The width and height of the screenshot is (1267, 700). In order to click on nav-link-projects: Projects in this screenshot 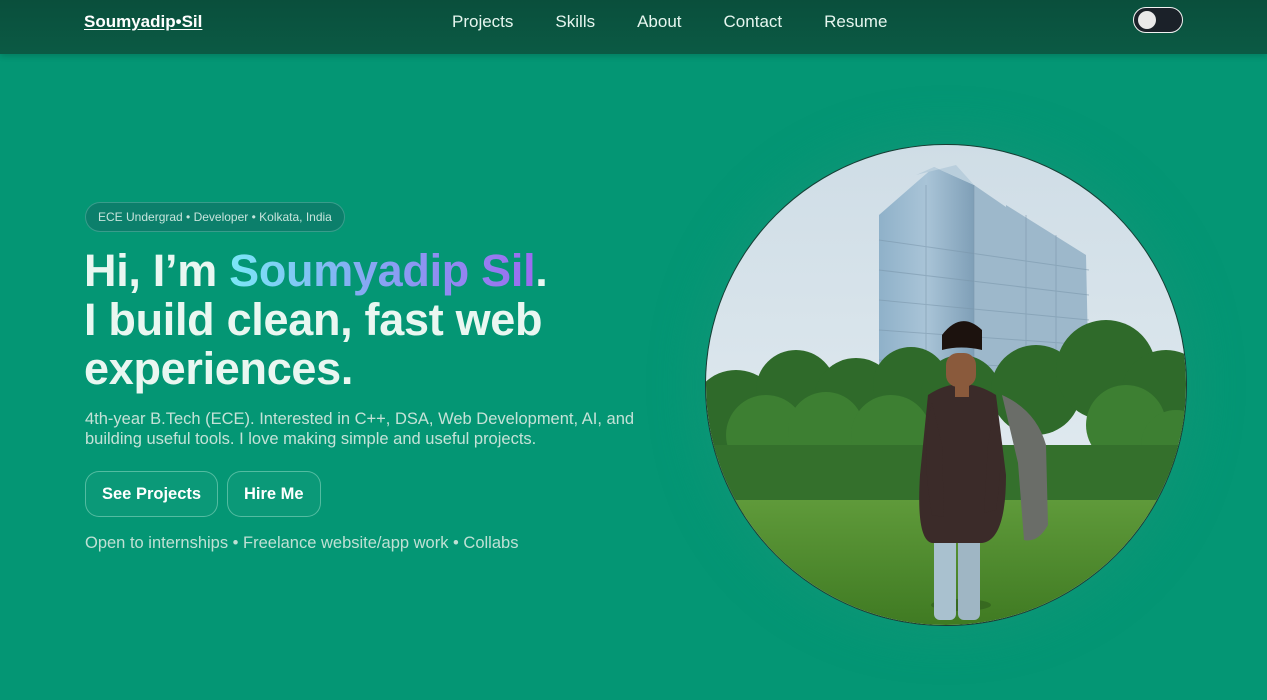, I will do `click(482, 22)`.